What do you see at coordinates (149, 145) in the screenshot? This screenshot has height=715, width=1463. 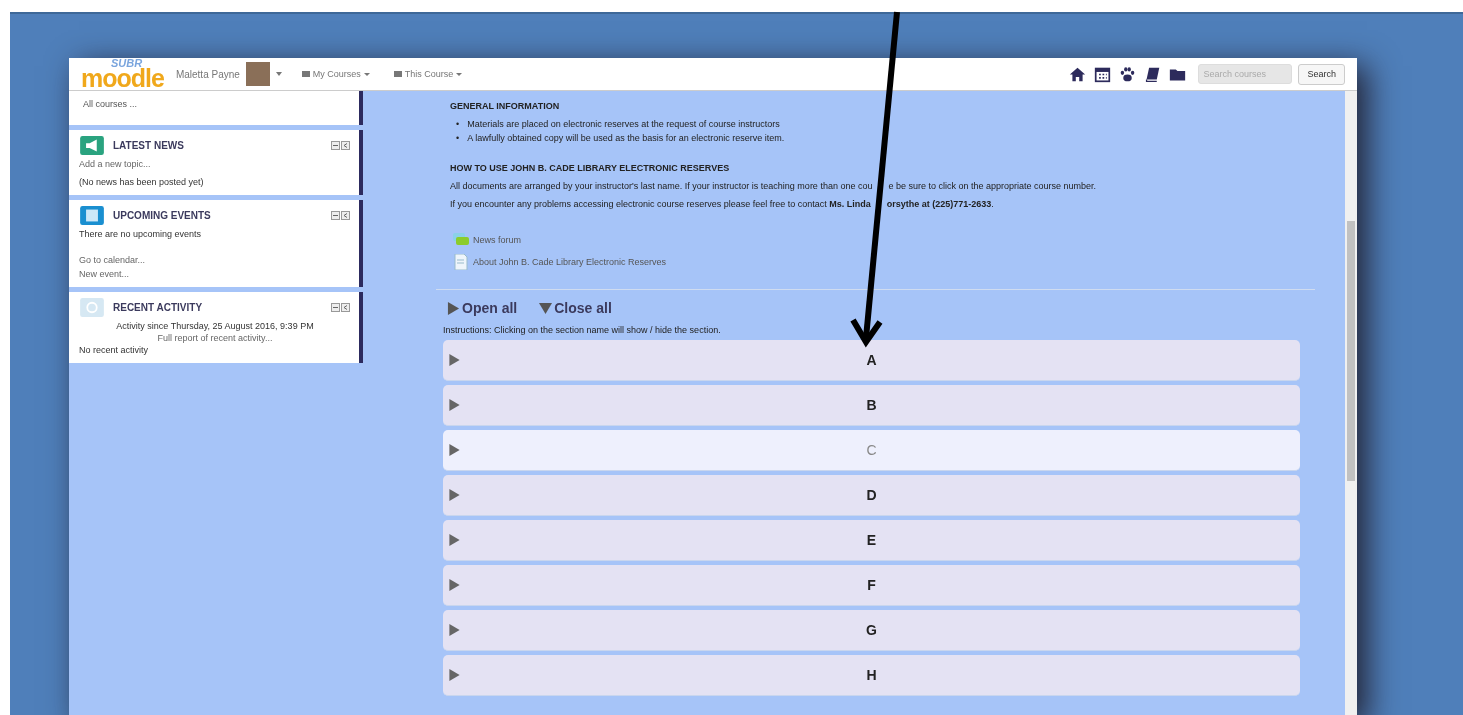 I see `block-title: LATEST NEWS` at bounding box center [149, 145].